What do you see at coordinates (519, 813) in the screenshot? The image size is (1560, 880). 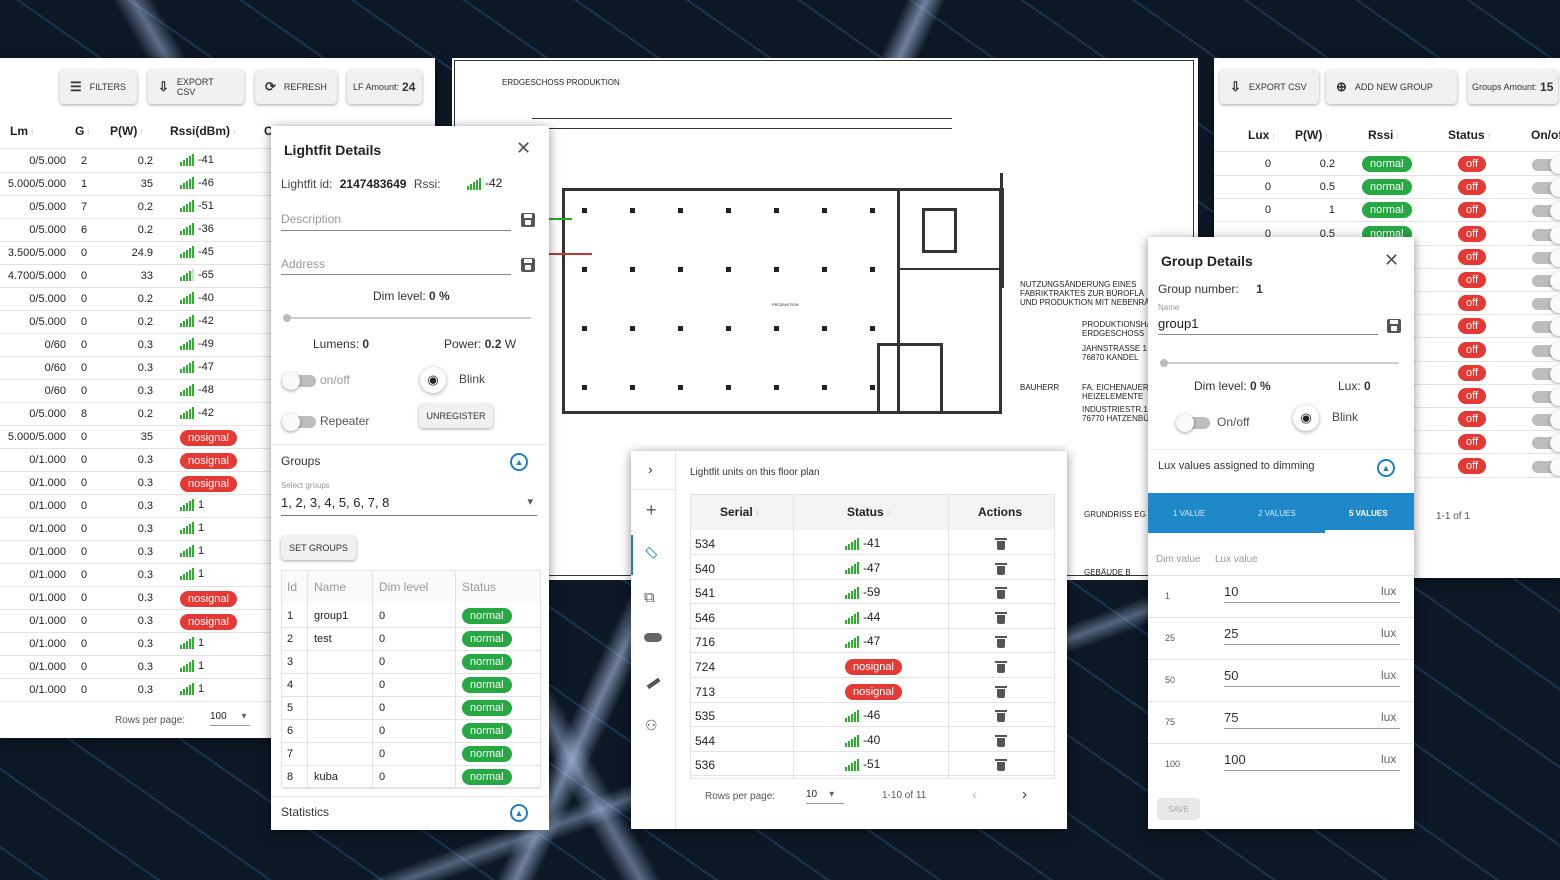 I see `collapse-statistics-icon: ▲` at bounding box center [519, 813].